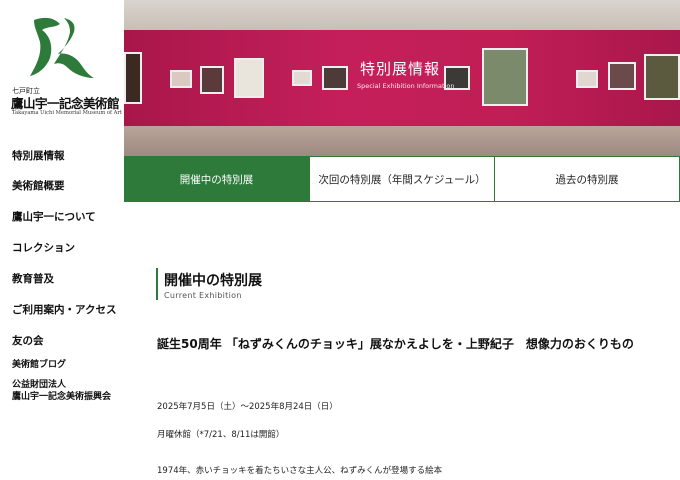  What do you see at coordinates (61, 397) in the screenshot?
I see `nav-item-foundation-name: 鷹山宇一記念美術振興会` at bounding box center [61, 397].